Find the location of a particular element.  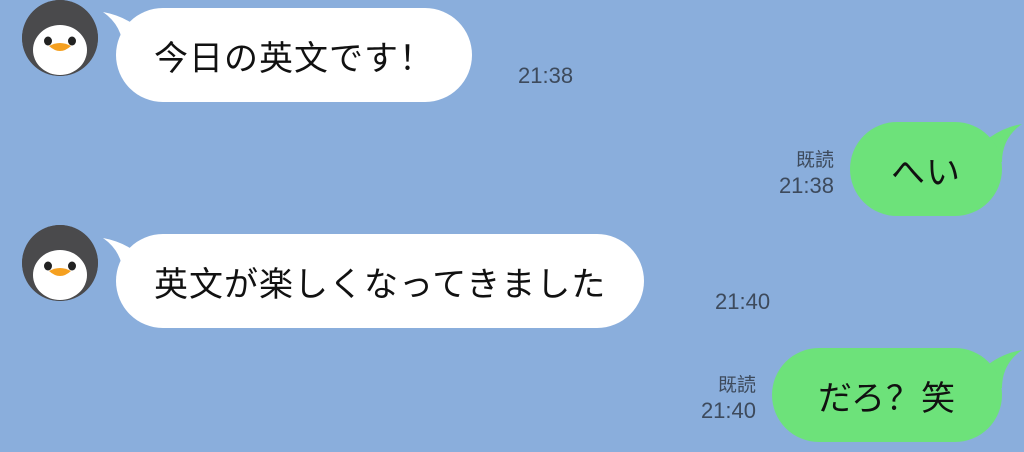

message-bubble-outgoing: へい is located at coordinates (926, 169).